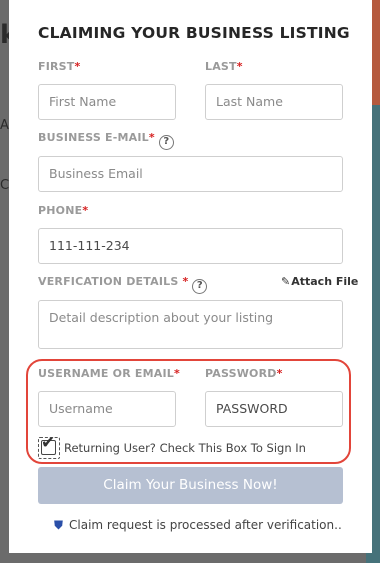 The image size is (380, 563). I want to click on last-name-label: LAST*, so click(224, 66).